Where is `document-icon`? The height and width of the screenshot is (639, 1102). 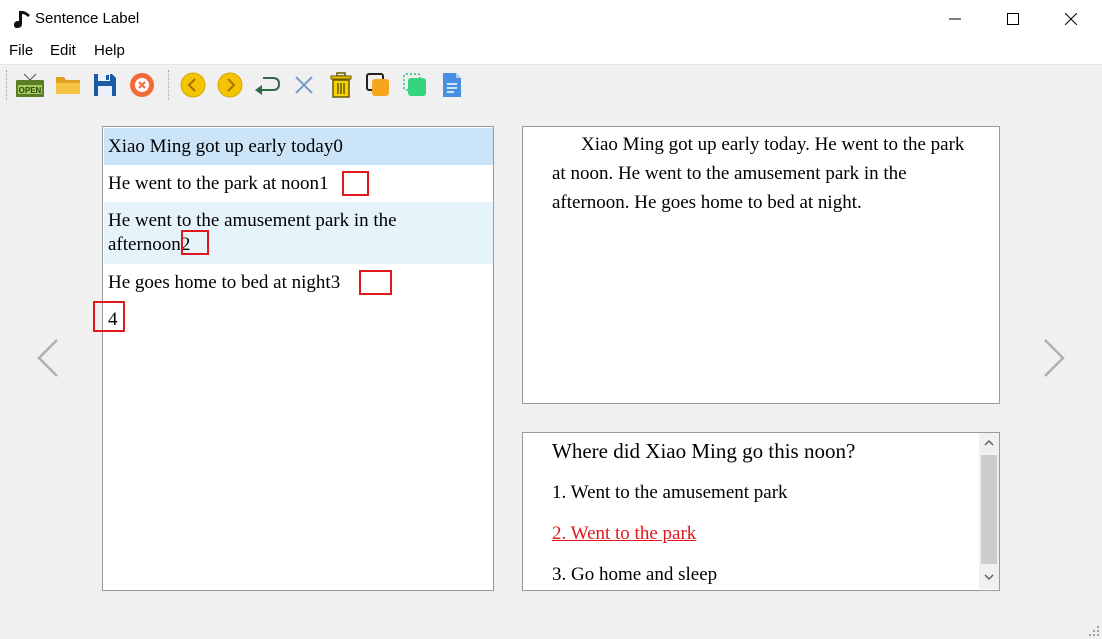 document-icon is located at coordinates (452, 85).